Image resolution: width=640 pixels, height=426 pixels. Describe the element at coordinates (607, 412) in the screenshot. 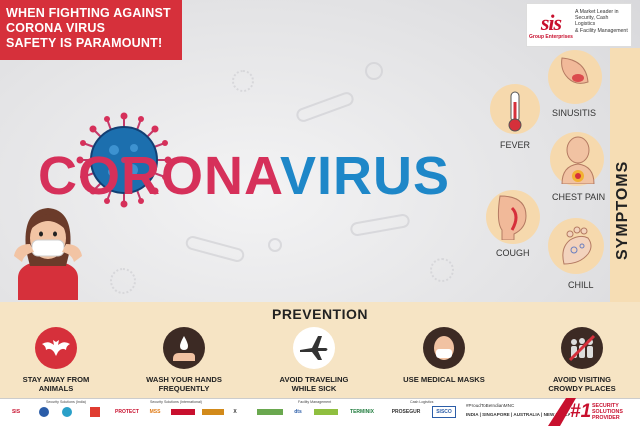

I see `rank-text: SECURITY SOLUTIONS PROVIDER` at that location.